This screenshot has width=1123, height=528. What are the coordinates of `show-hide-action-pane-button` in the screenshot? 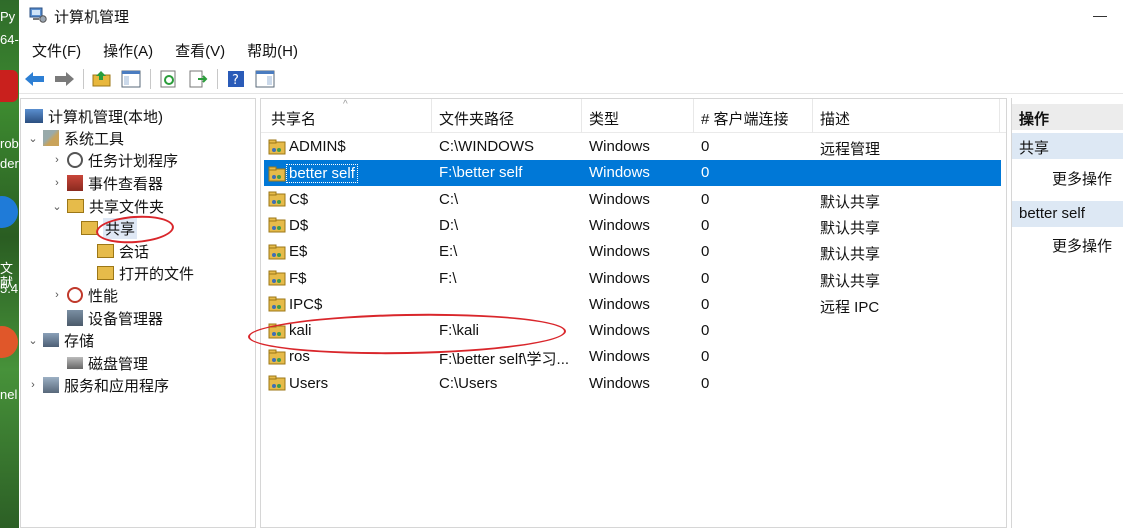 It's located at (265, 79).